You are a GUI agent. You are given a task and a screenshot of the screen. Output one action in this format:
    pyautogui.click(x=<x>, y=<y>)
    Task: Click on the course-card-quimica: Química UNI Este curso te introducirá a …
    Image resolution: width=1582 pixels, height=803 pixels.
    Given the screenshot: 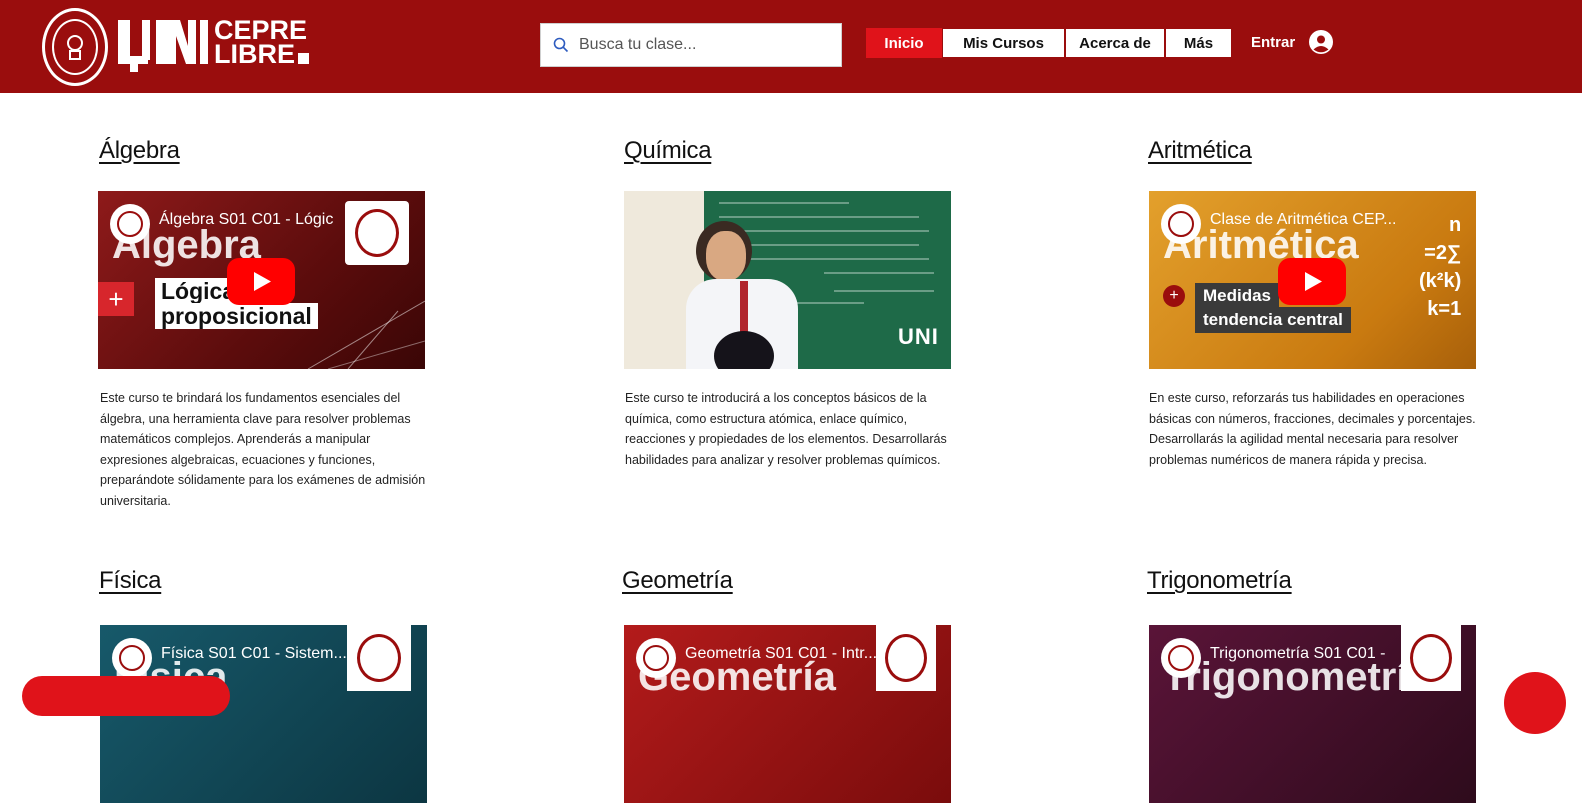 What is the action you would take?
    pyautogui.click(x=814, y=302)
    